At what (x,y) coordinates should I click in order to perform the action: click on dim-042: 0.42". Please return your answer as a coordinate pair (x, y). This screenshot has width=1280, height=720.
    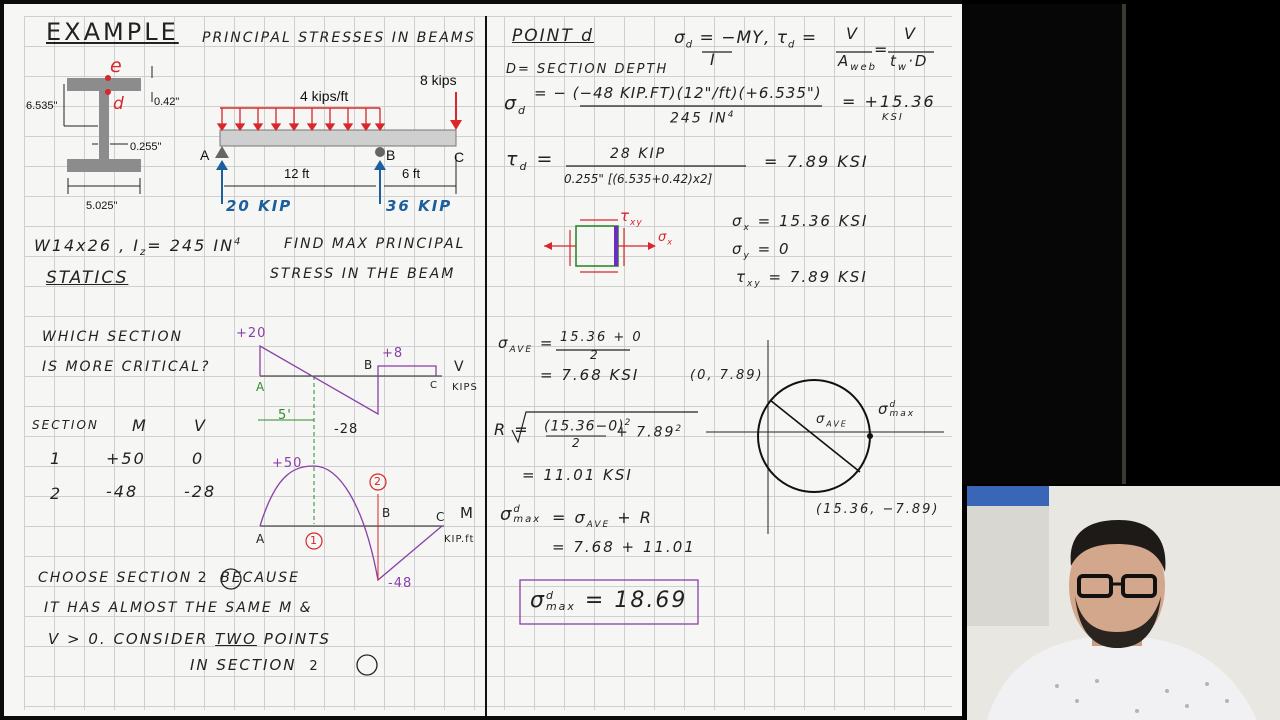
    Looking at the image, I should click on (167, 102).